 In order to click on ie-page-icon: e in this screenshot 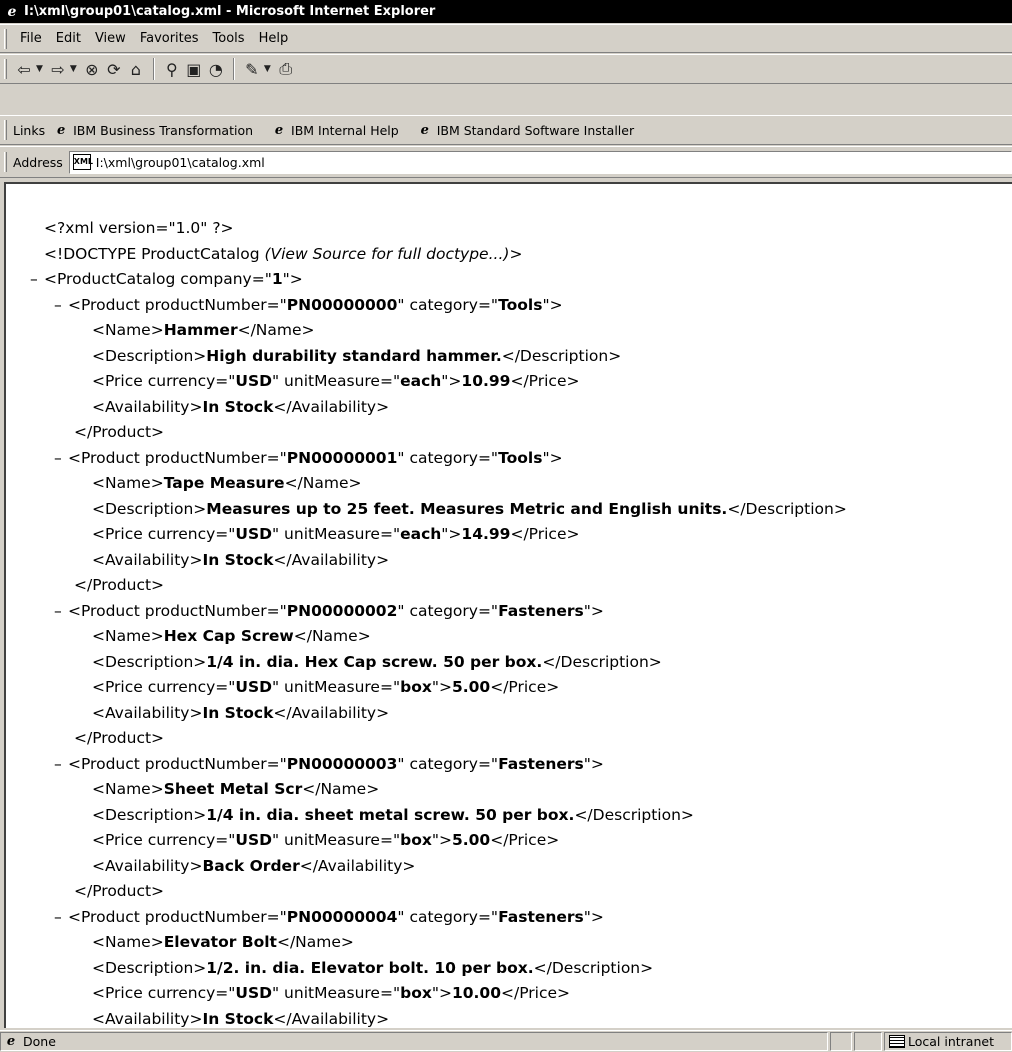, I will do `click(279, 130)`.